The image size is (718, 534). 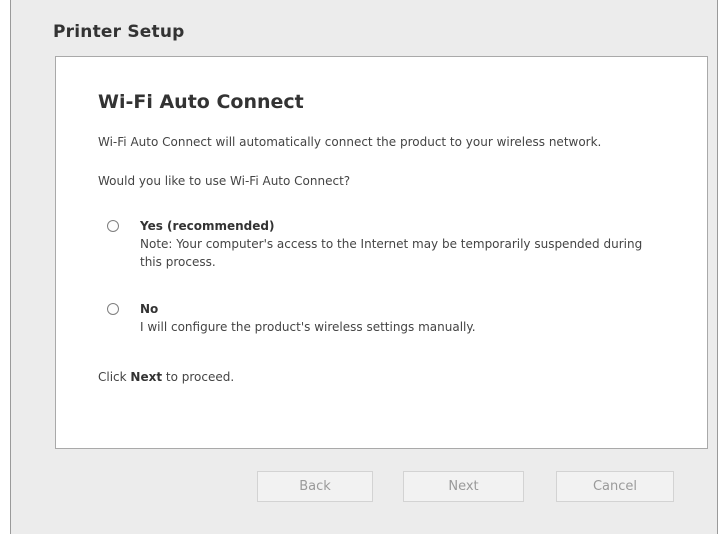 What do you see at coordinates (113, 226) in the screenshot?
I see `radio-yes` at bounding box center [113, 226].